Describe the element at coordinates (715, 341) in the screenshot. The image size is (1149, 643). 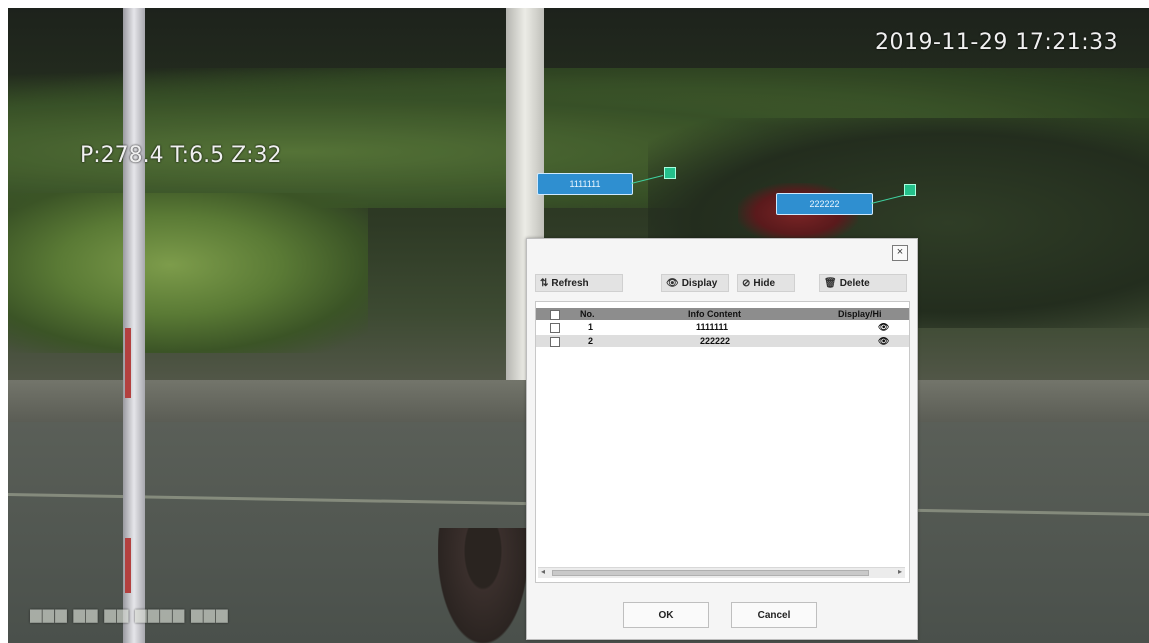
I see `row-content: 222222` at that location.